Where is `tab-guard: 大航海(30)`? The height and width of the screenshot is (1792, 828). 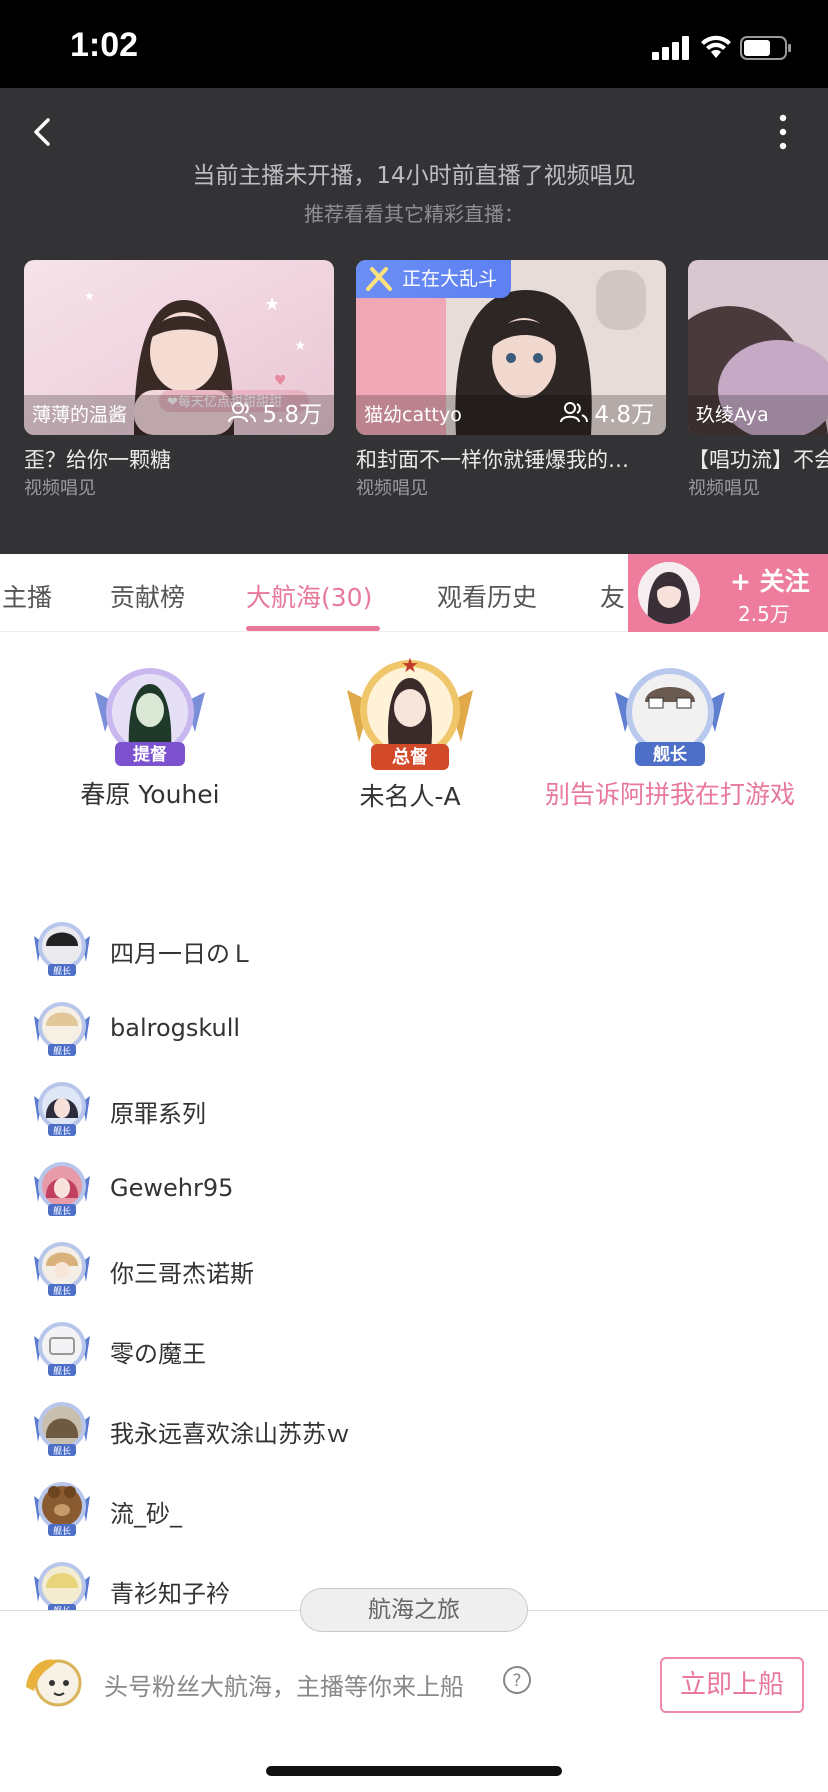
tab-guard: 大航海(30) is located at coordinates (309, 596).